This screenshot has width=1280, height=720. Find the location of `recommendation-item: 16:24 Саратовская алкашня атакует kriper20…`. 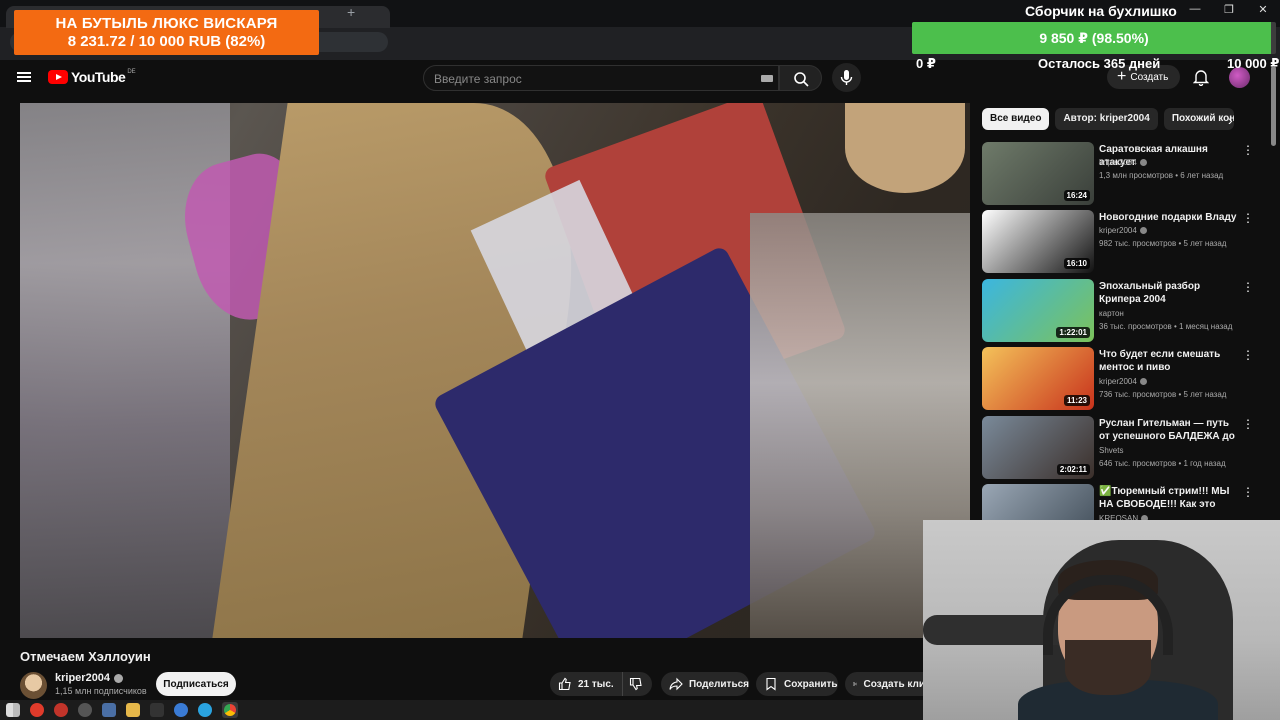

recommendation-item: 16:24 Саратовская алкашня атакует kriper20… is located at coordinates (1124, 174).